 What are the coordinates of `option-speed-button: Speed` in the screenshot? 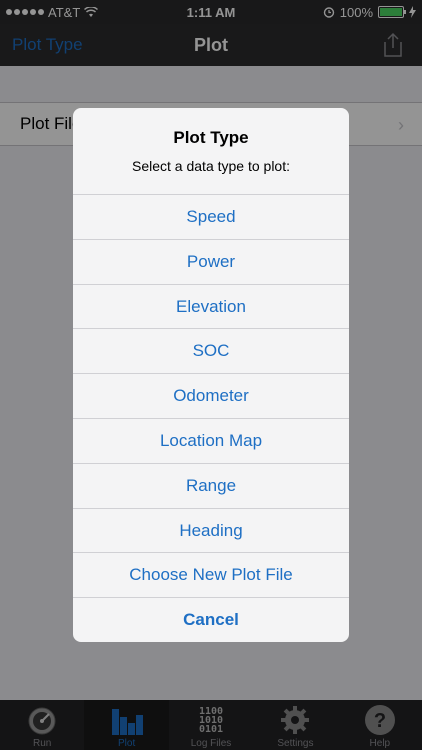 It's located at (211, 216).